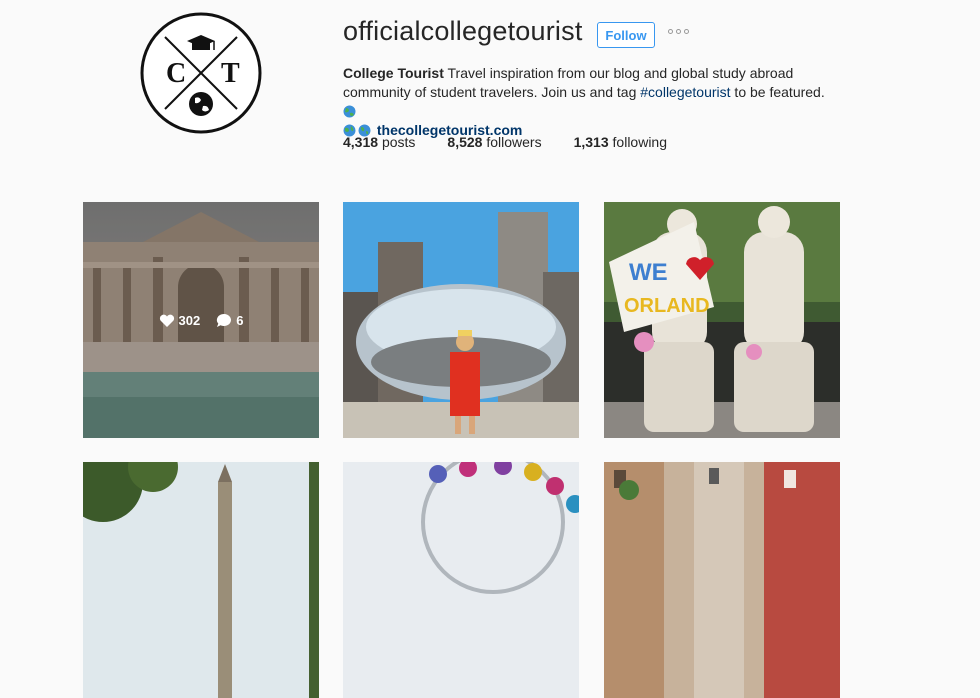 Image resolution: width=980 pixels, height=698 pixels. What do you see at coordinates (626, 35) in the screenshot?
I see `follow-button: Follow` at bounding box center [626, 35].